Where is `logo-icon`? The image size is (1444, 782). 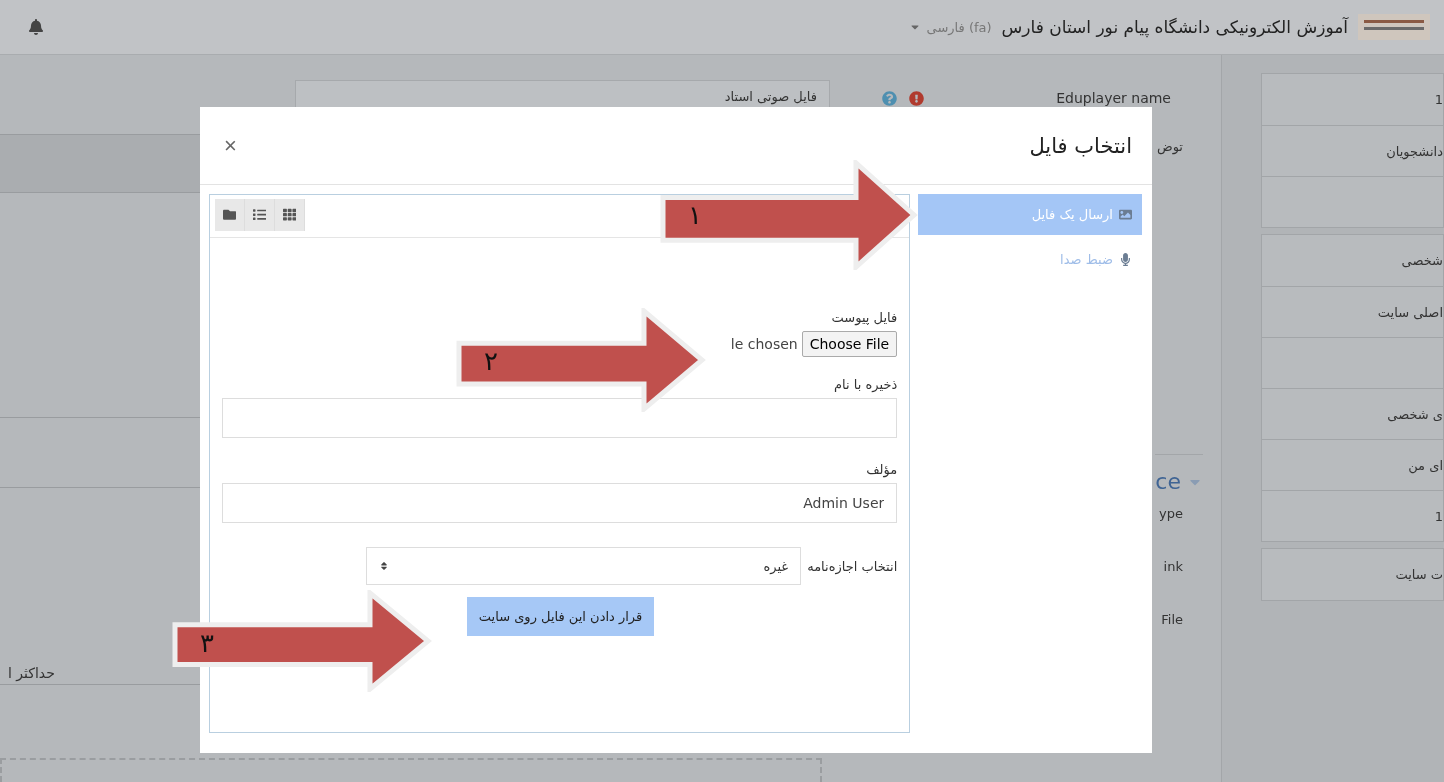 logo-icon is located at coordinates (1394, 27).